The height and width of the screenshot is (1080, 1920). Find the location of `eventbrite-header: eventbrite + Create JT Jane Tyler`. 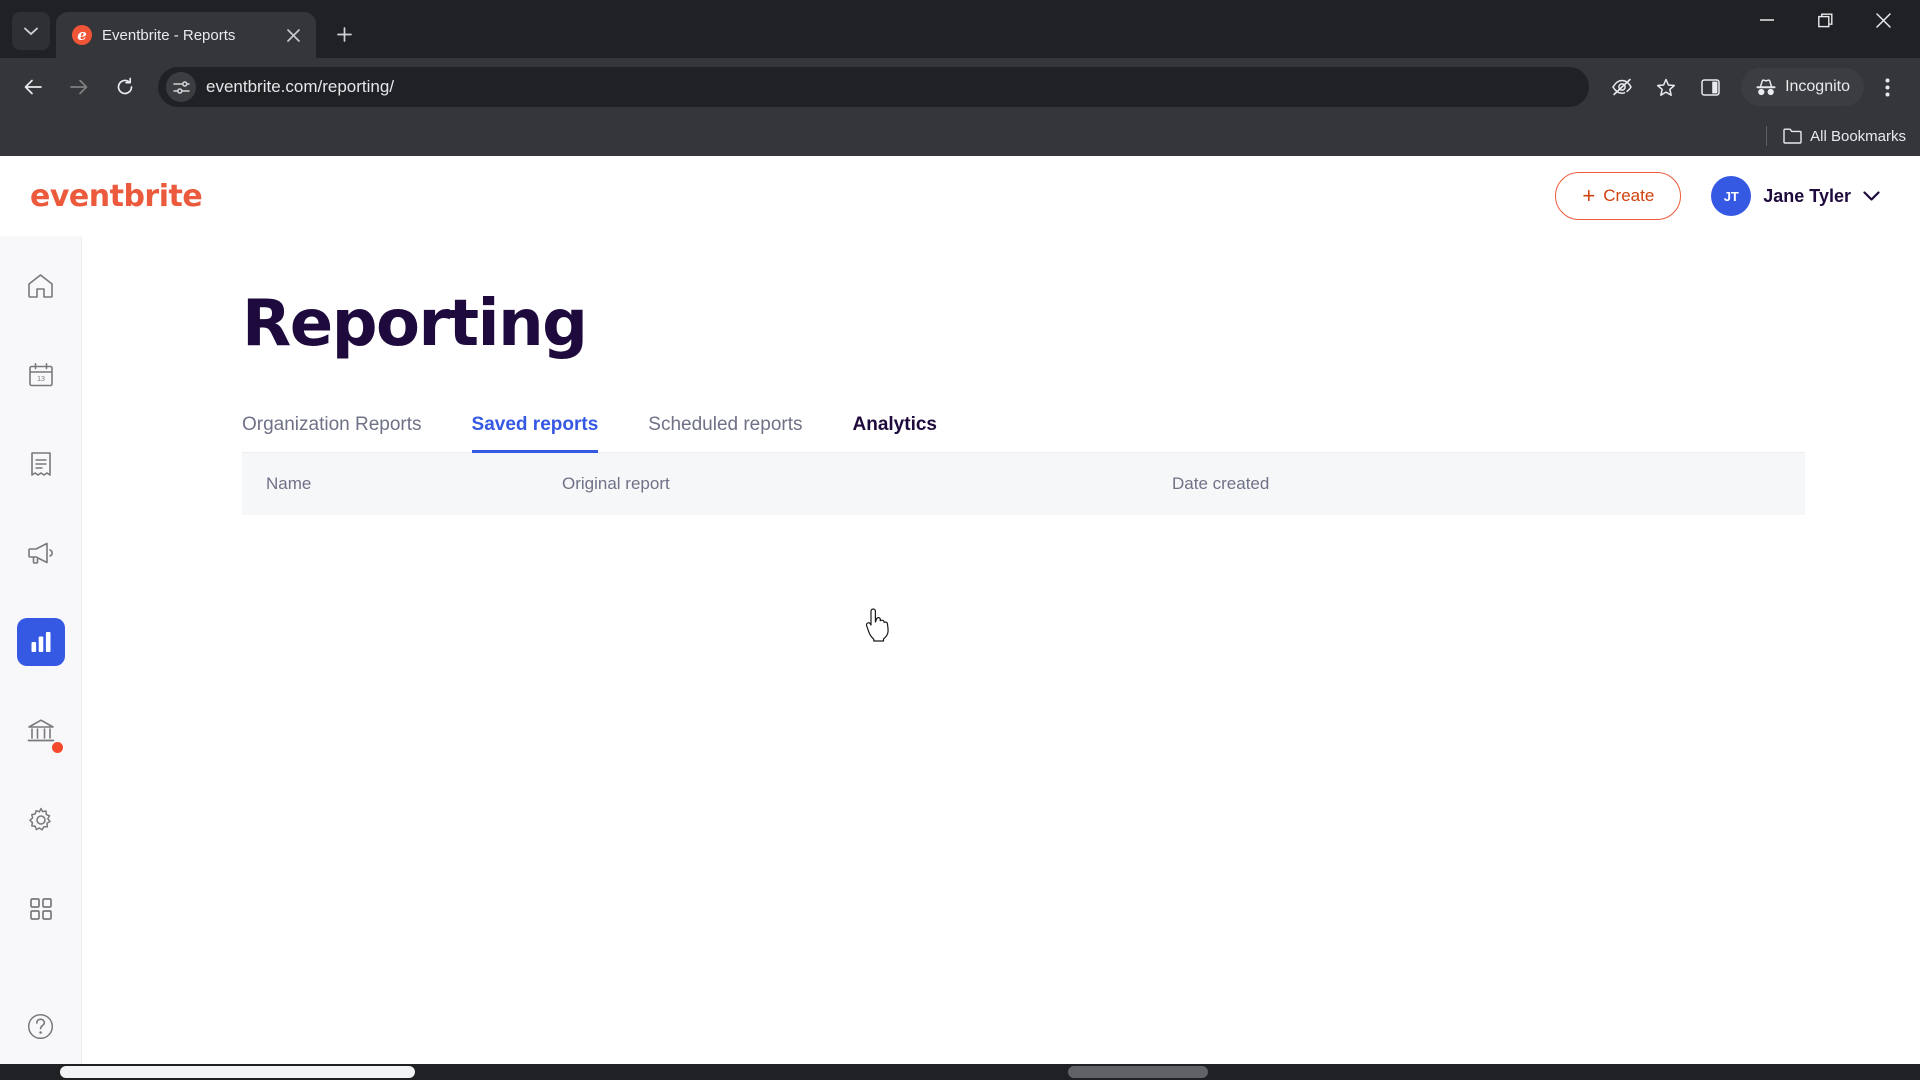

eventbrite-header: eventbrite + Create JT Jane Tyler is located at coordinates (960, 196).